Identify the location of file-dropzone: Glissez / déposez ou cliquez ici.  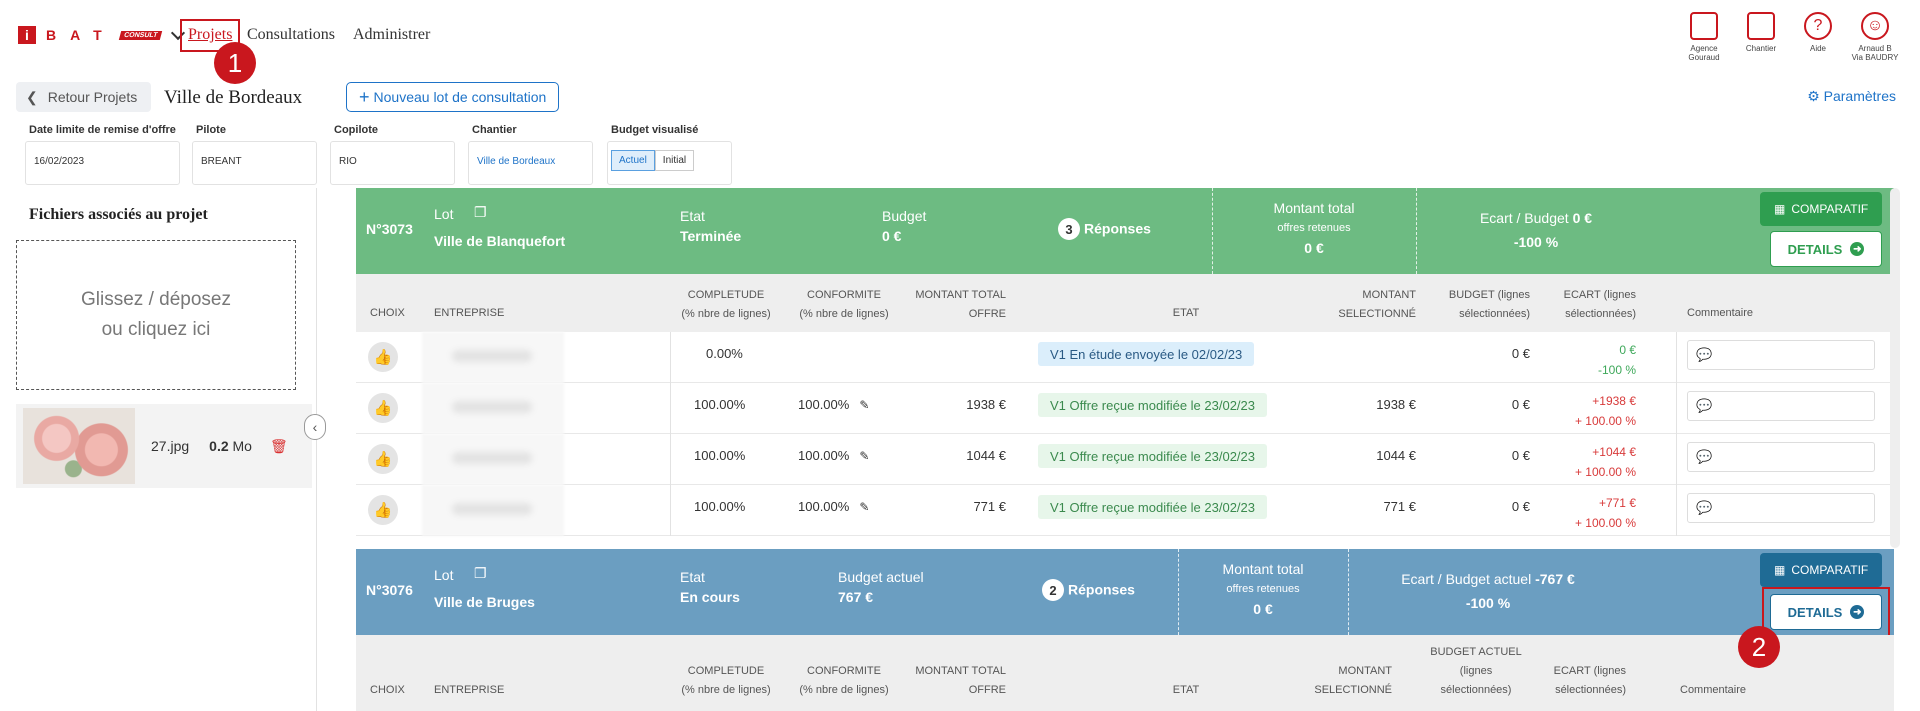
(156, 315).